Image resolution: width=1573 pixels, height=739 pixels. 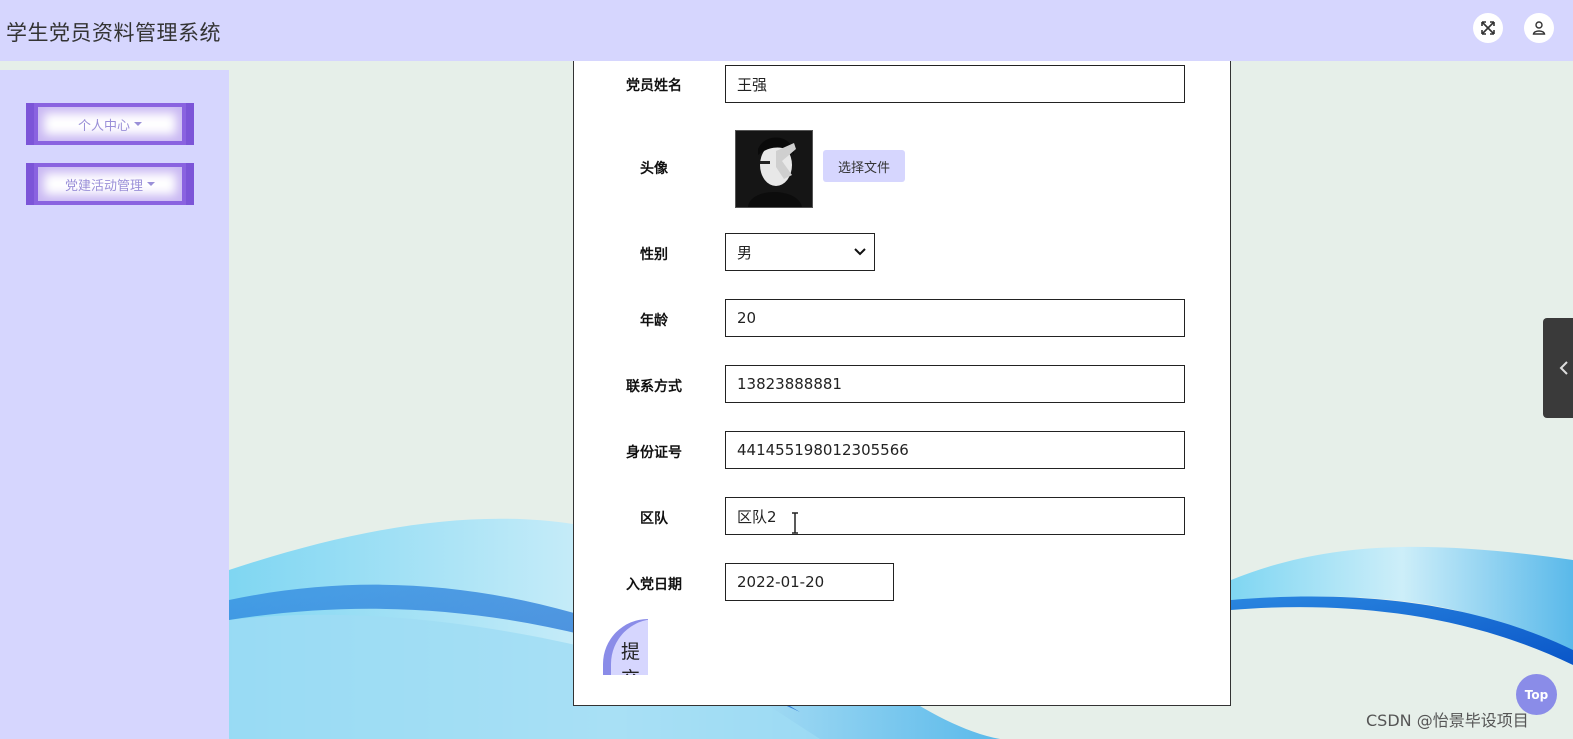 I want to click on age-input: 20, so click(x=955, y=318).